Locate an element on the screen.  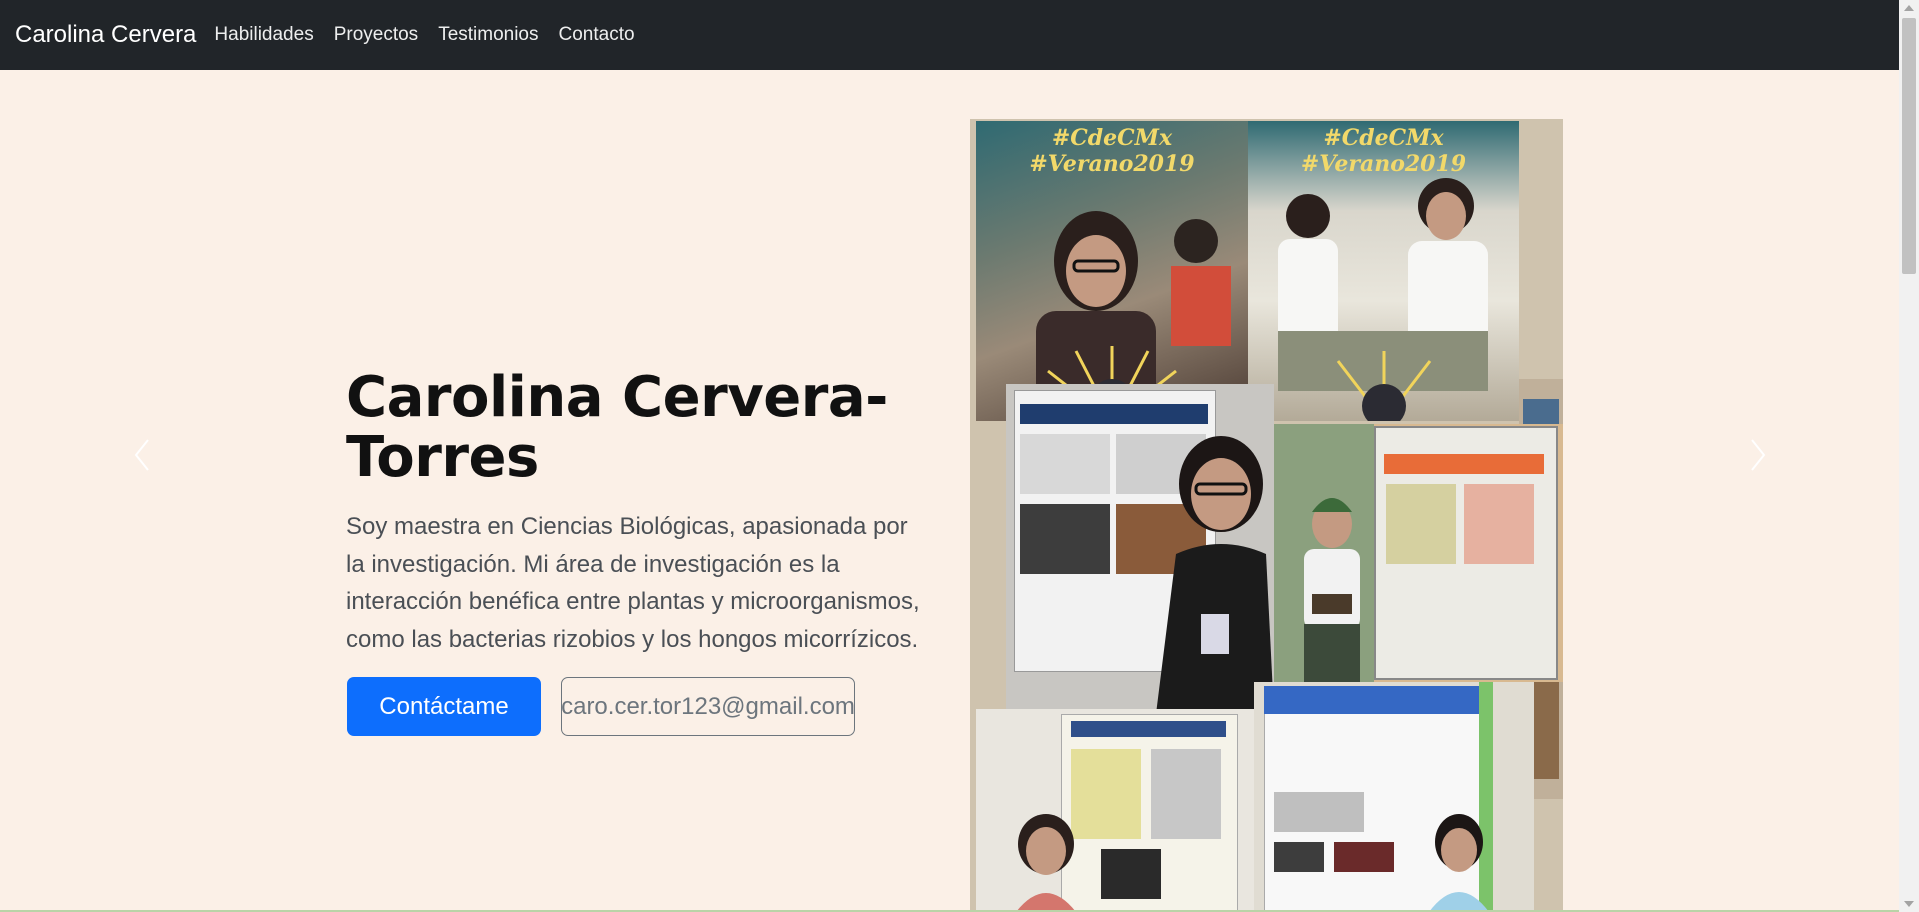
hero-title: Carolina Cervera-Torres is located at coordinates (617, 427).